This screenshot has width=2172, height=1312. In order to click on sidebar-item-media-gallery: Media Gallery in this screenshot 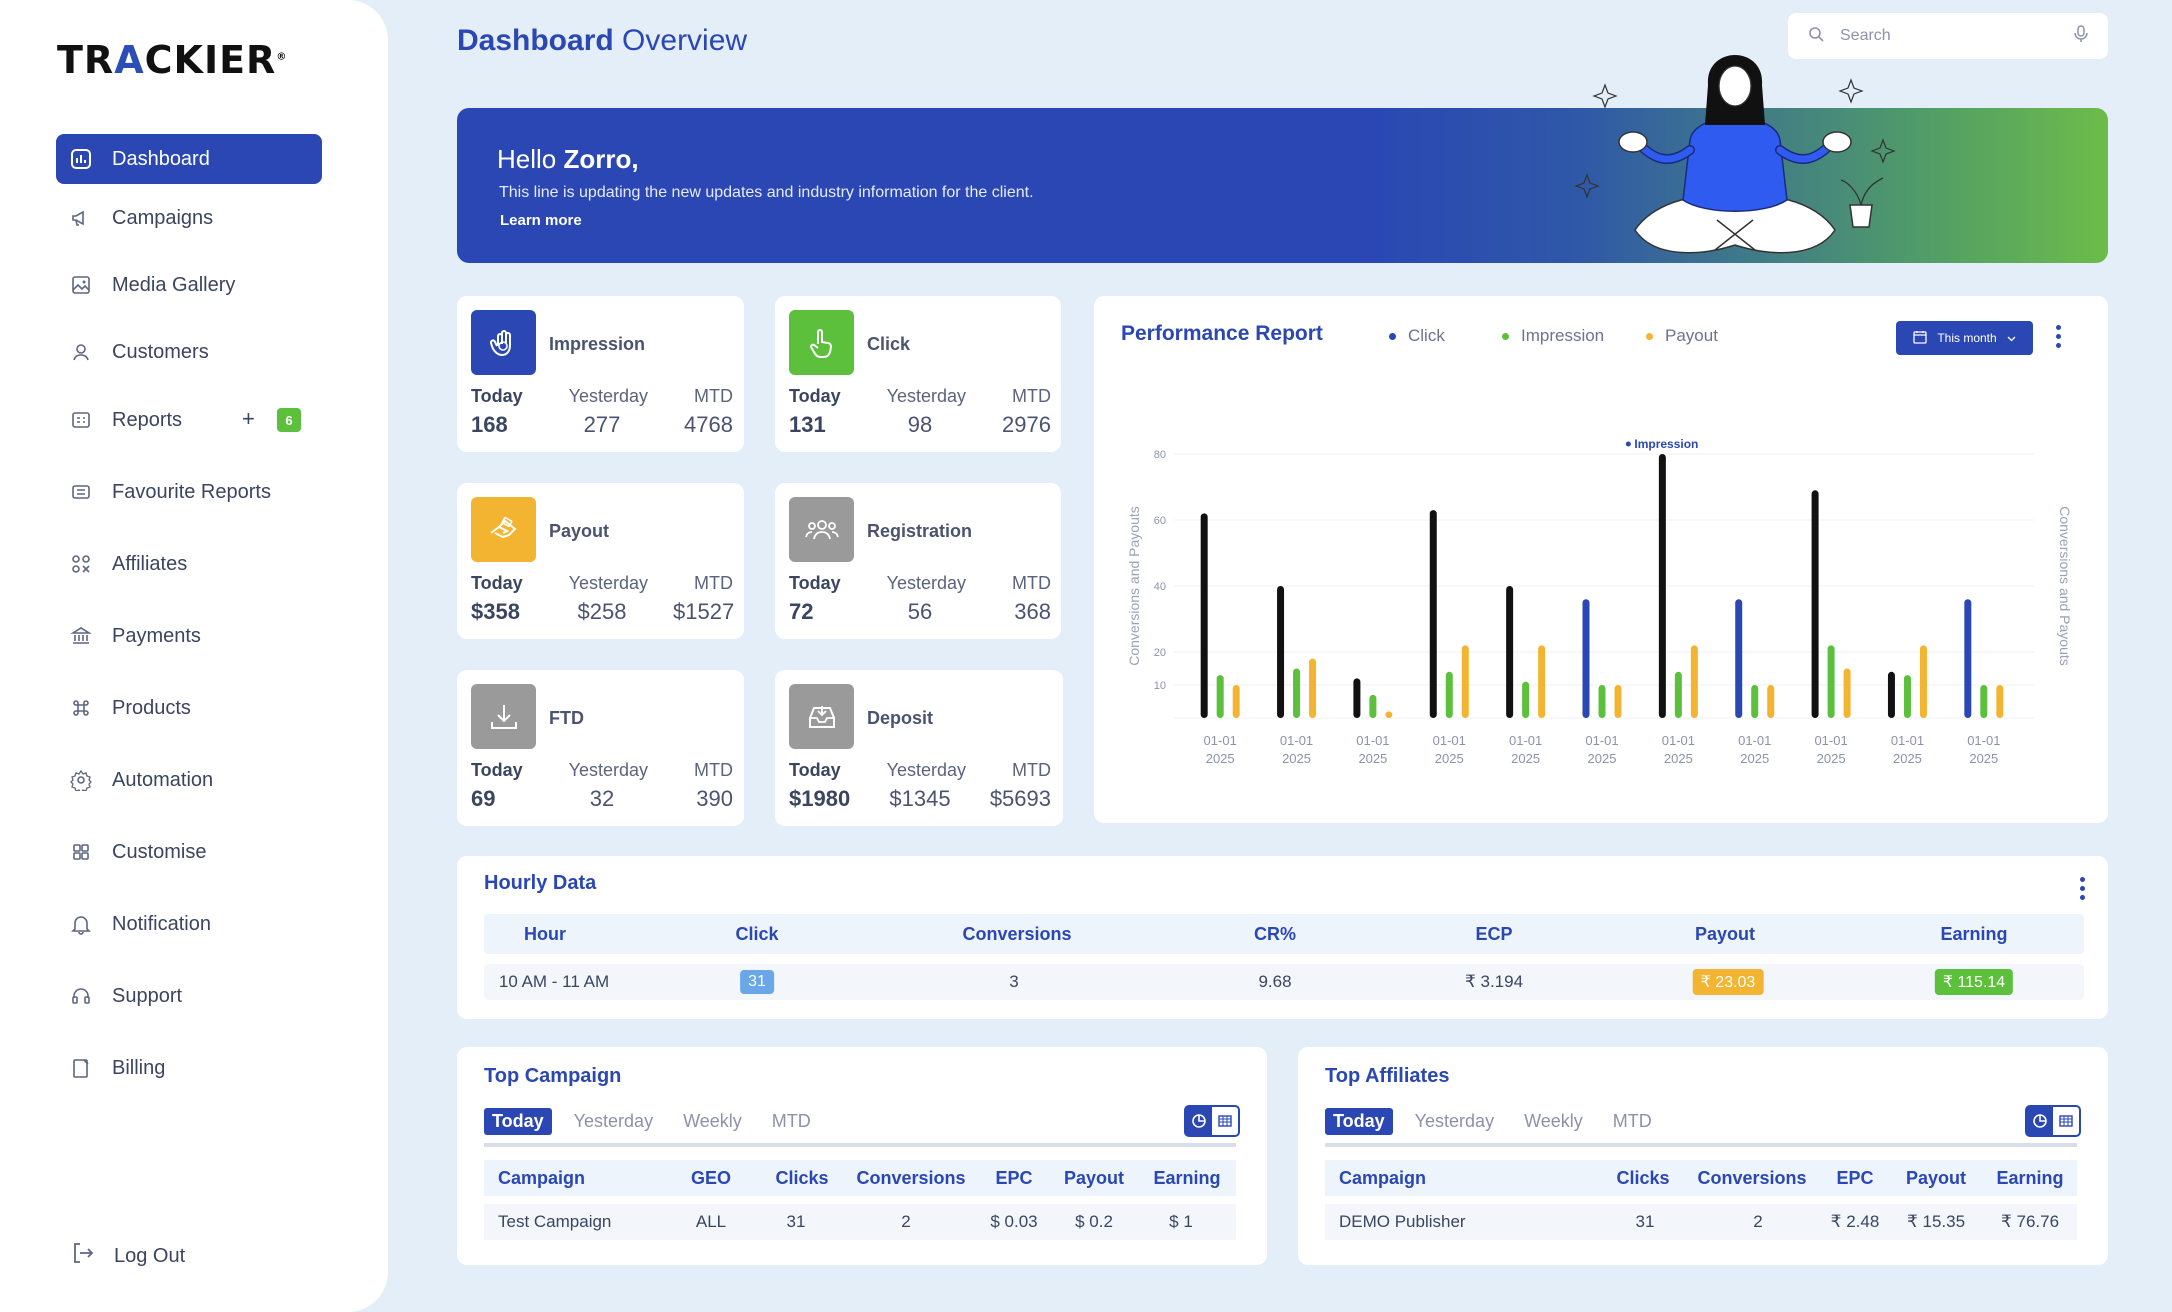, I will do `click(189, 285)`.